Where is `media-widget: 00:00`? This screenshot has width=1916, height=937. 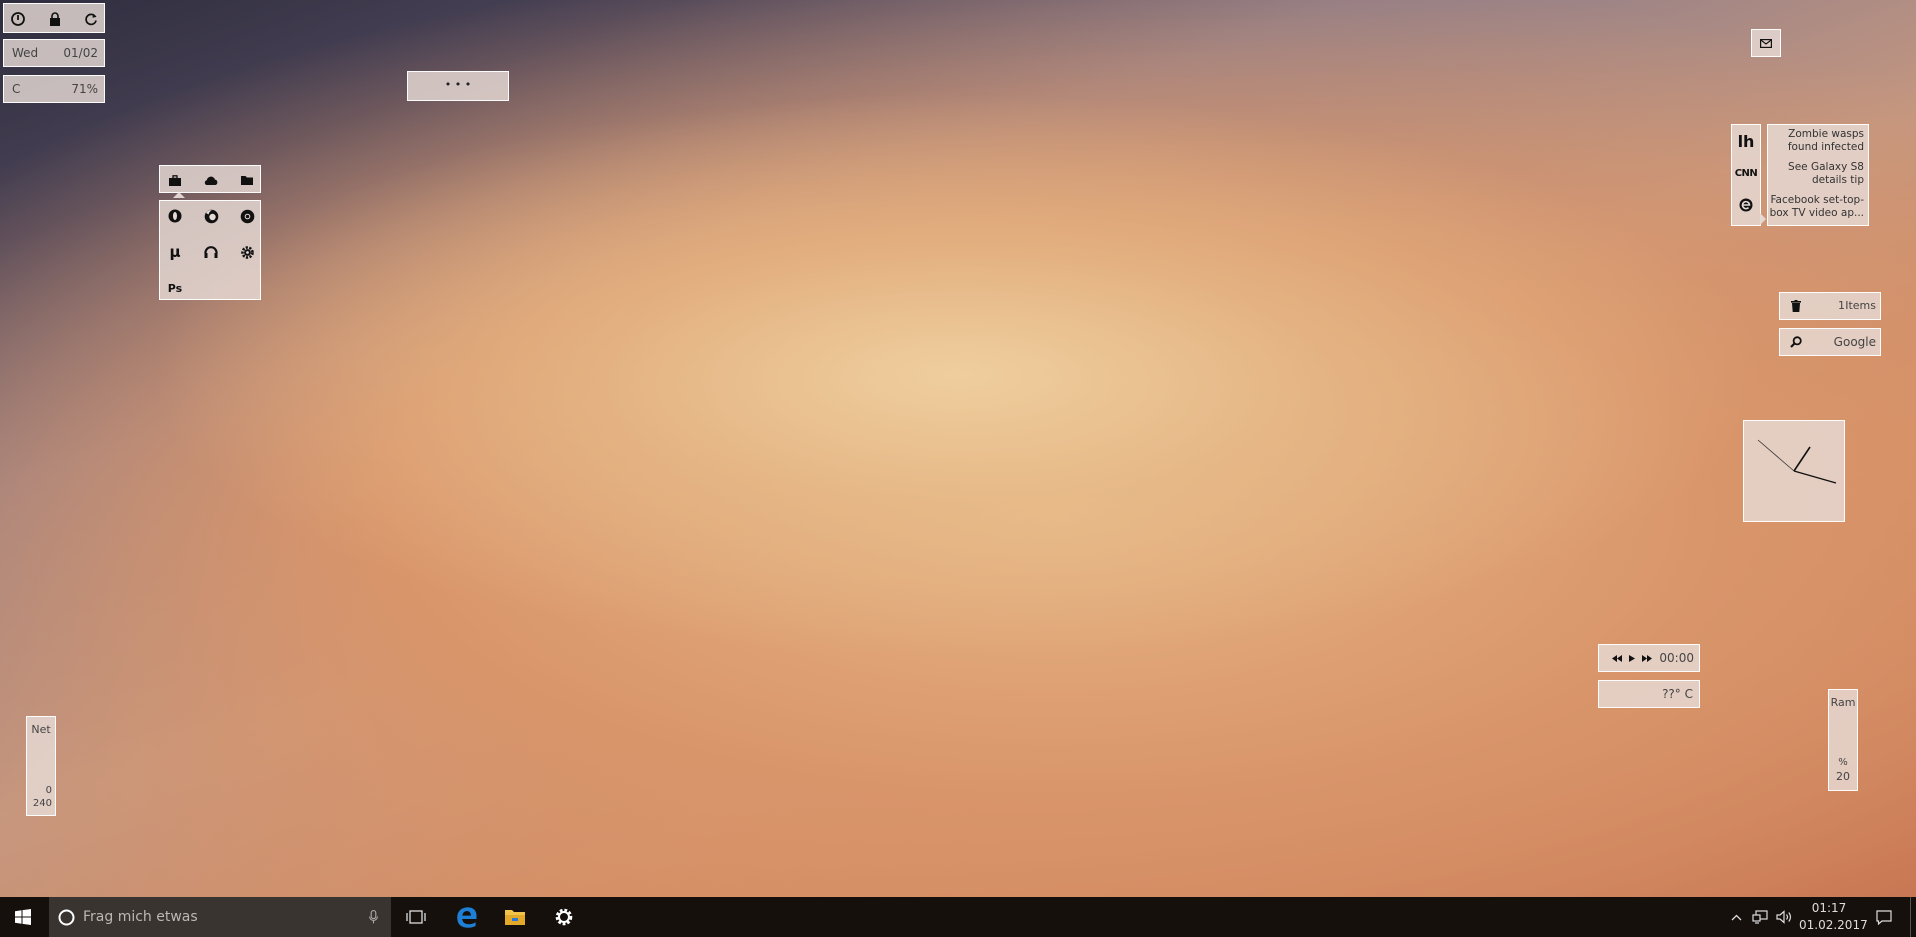 media-widget: 00:00 is located at coordinates (1649, 658).